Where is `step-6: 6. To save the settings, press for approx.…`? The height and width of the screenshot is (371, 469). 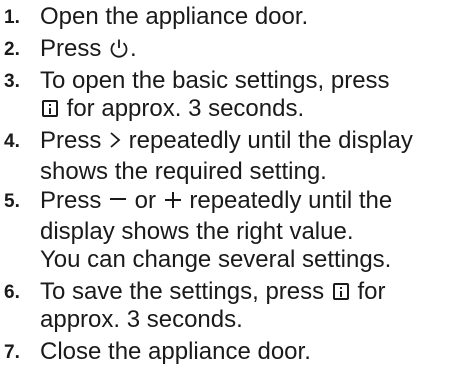 step-6: 6. To save the settings, press for approx.… is located at coordinates (193, 306).